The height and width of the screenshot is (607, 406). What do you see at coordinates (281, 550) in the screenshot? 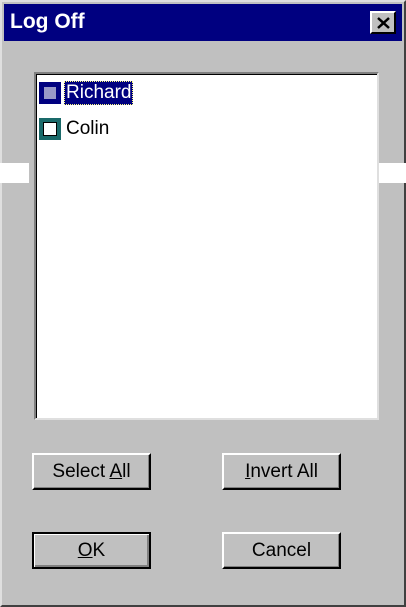
I see `cancel-button: Cancel` at bounding box center [281, 550].